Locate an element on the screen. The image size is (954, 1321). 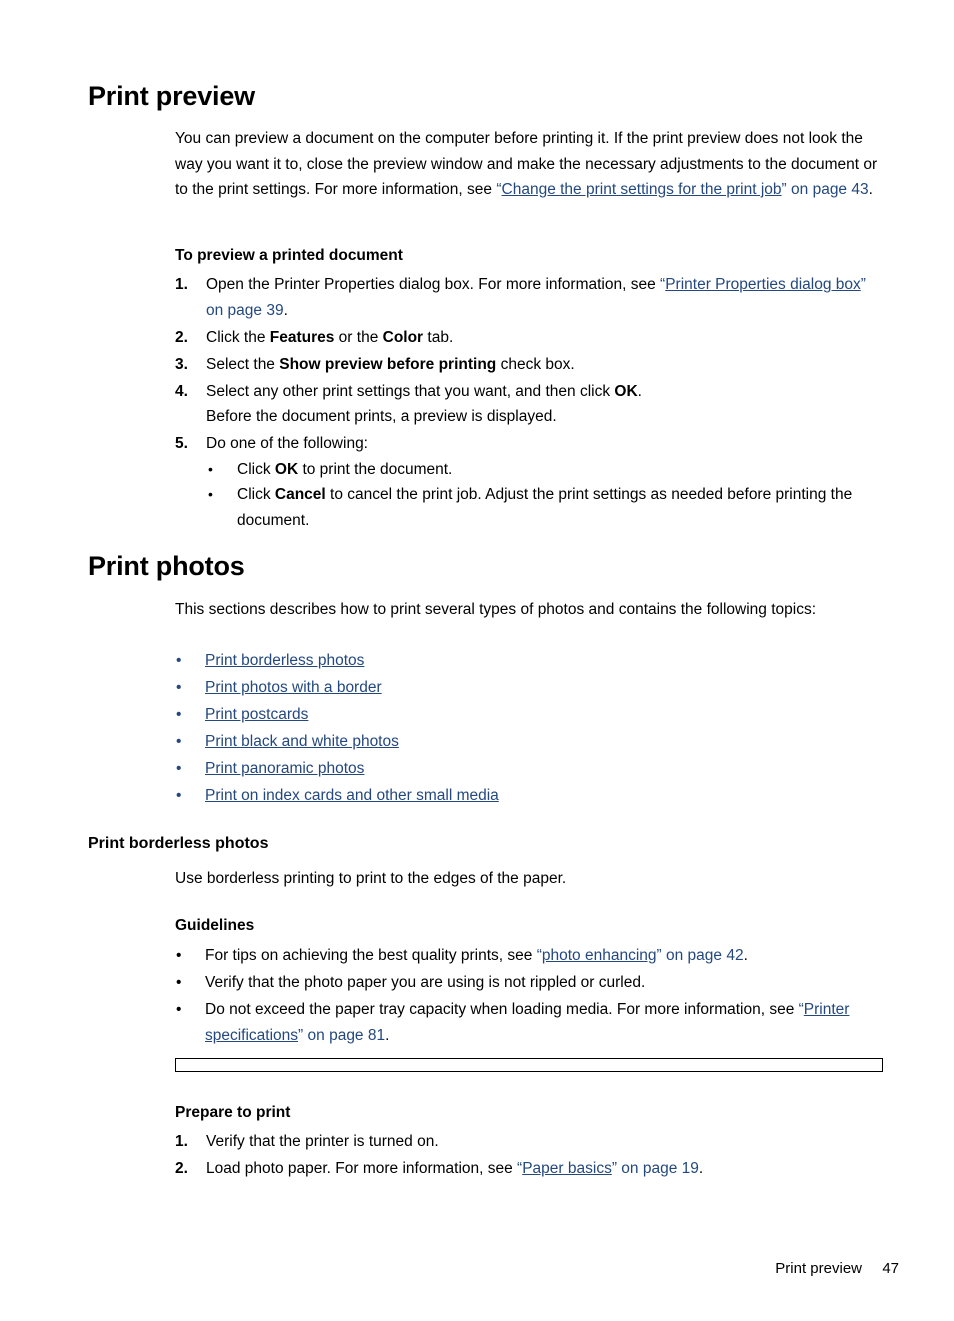
footer-page-number: 47 is located at coordinates (890, 1268).